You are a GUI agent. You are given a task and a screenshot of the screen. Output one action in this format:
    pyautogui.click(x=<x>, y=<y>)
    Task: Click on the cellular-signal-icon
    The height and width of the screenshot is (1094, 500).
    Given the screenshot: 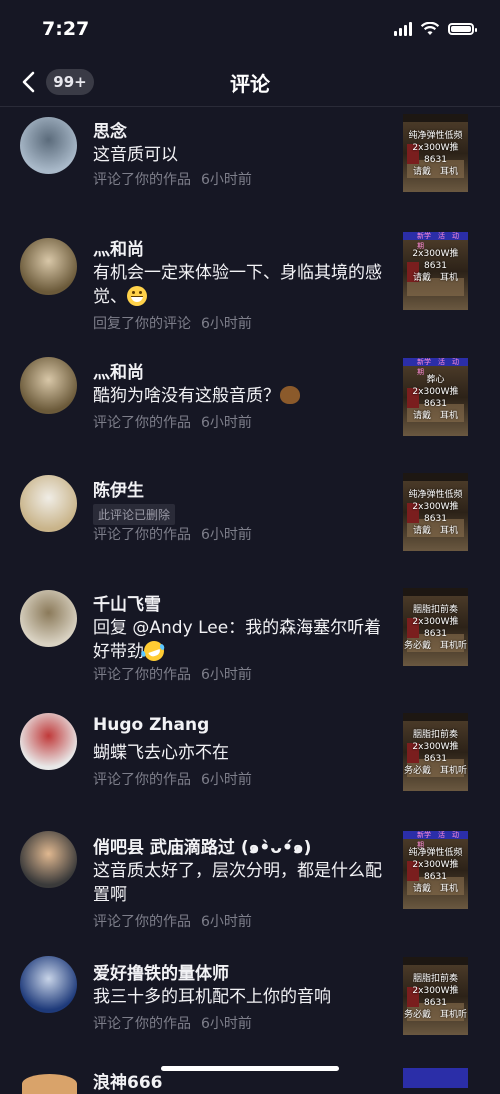 What is the action you would take?
    pyautogui.click(x=403, y=29)
    